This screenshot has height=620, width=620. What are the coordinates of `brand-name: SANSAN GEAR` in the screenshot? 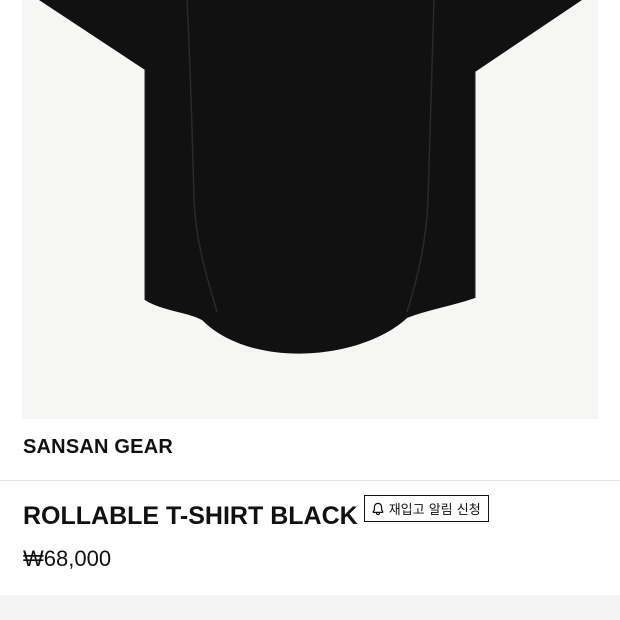 It's located at (98, 447).